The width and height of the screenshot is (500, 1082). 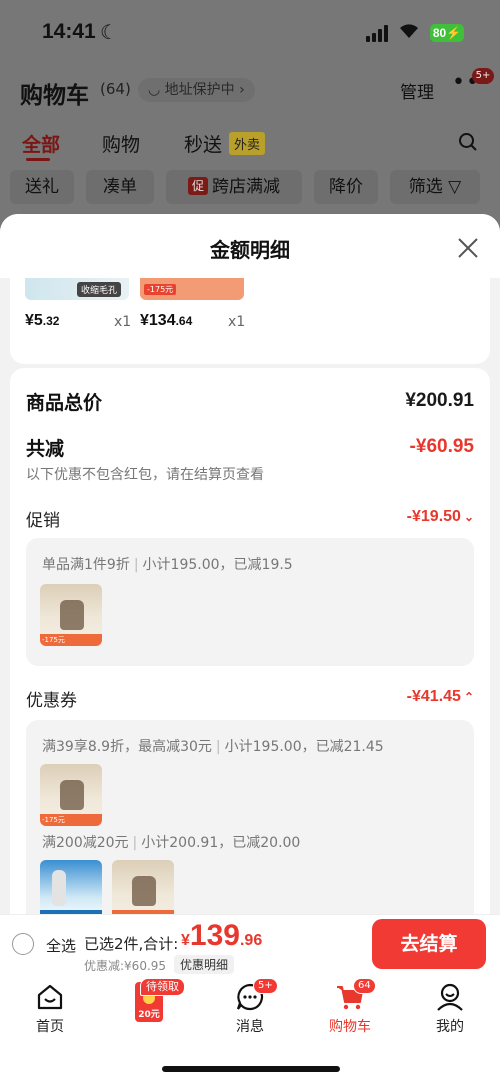 I want to click on select-all-radio, so click(x=23, y=944).